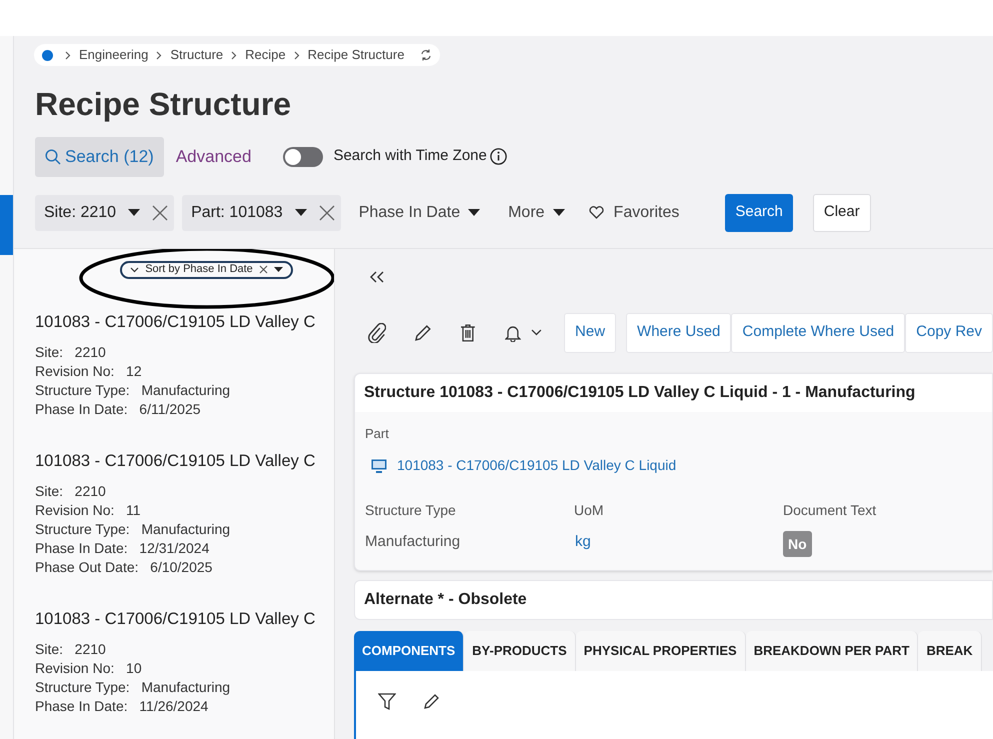 The height and width of the screenshot is (739, 993). What do you see at coordinates (830, 510) in the screenshot?
I see `field-label: Document Text` at bounding box center [830, 510].